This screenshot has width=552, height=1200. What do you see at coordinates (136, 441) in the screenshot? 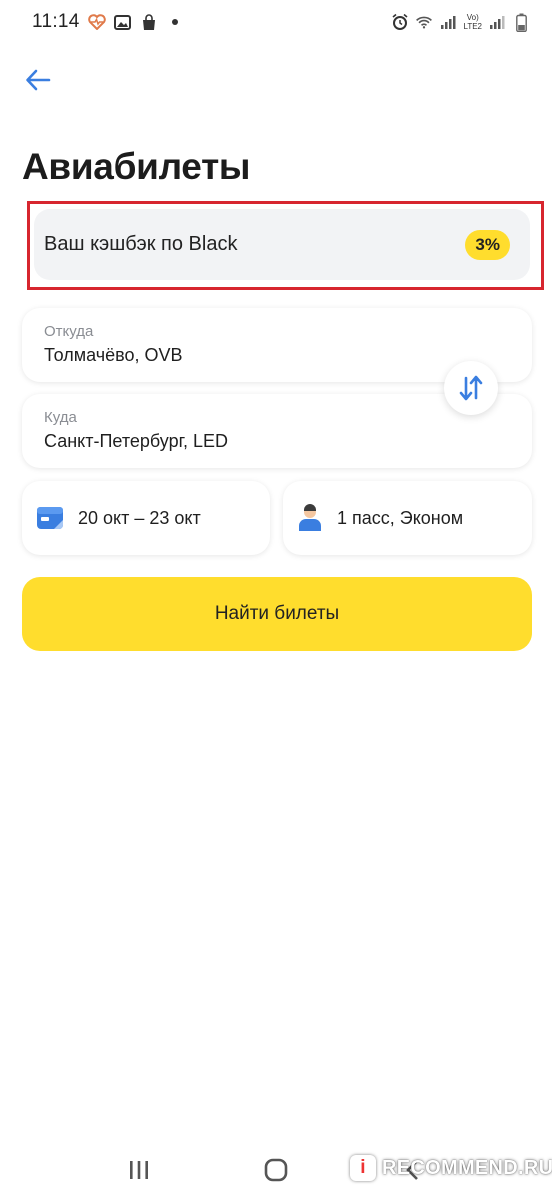
I see `to-value: Санкт-Петербург, LED` at bounding box center [136, 441].